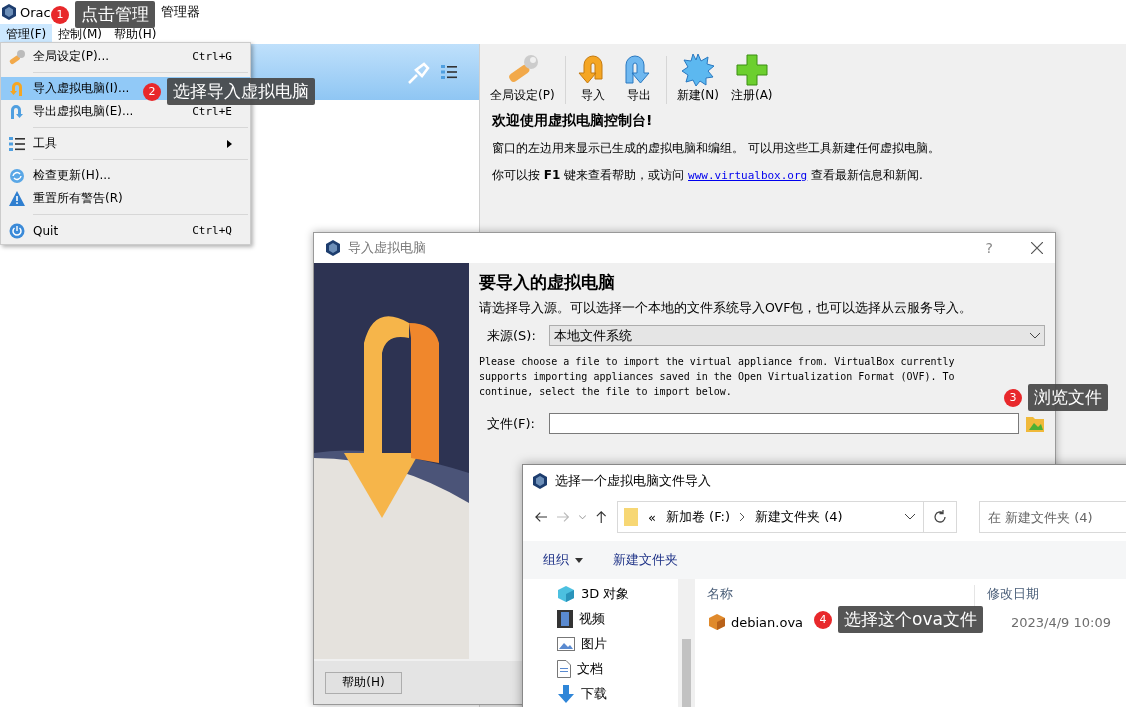  I want to click on menu-item: 工具, so click(125, 143).